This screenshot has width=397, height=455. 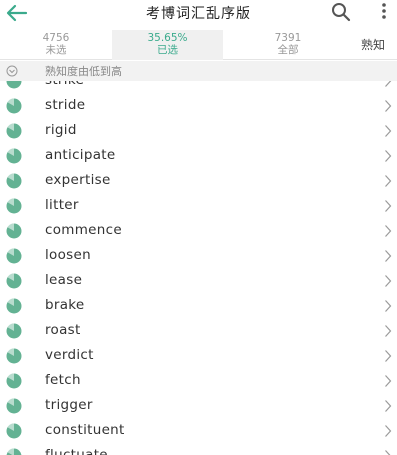 What do you see at coordinates (198, 381) in the screenshot?
I see `list-item: fetch` at bounding box center [198, 381].